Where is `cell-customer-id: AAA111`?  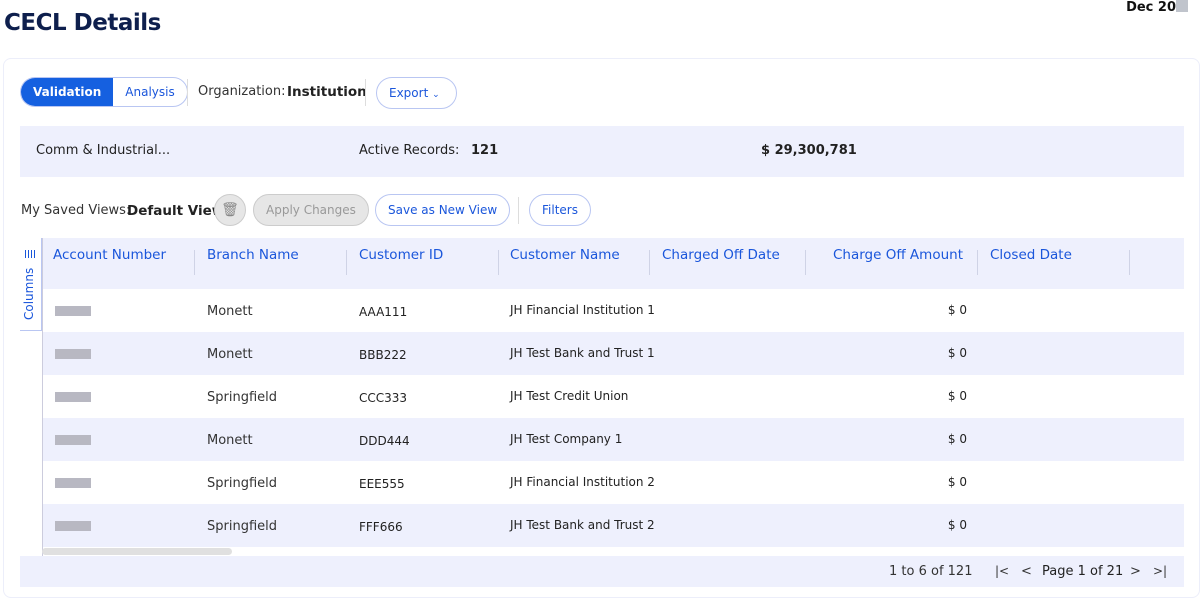 cell-customer-id: AAA111 is located at coordinates (383, 312).